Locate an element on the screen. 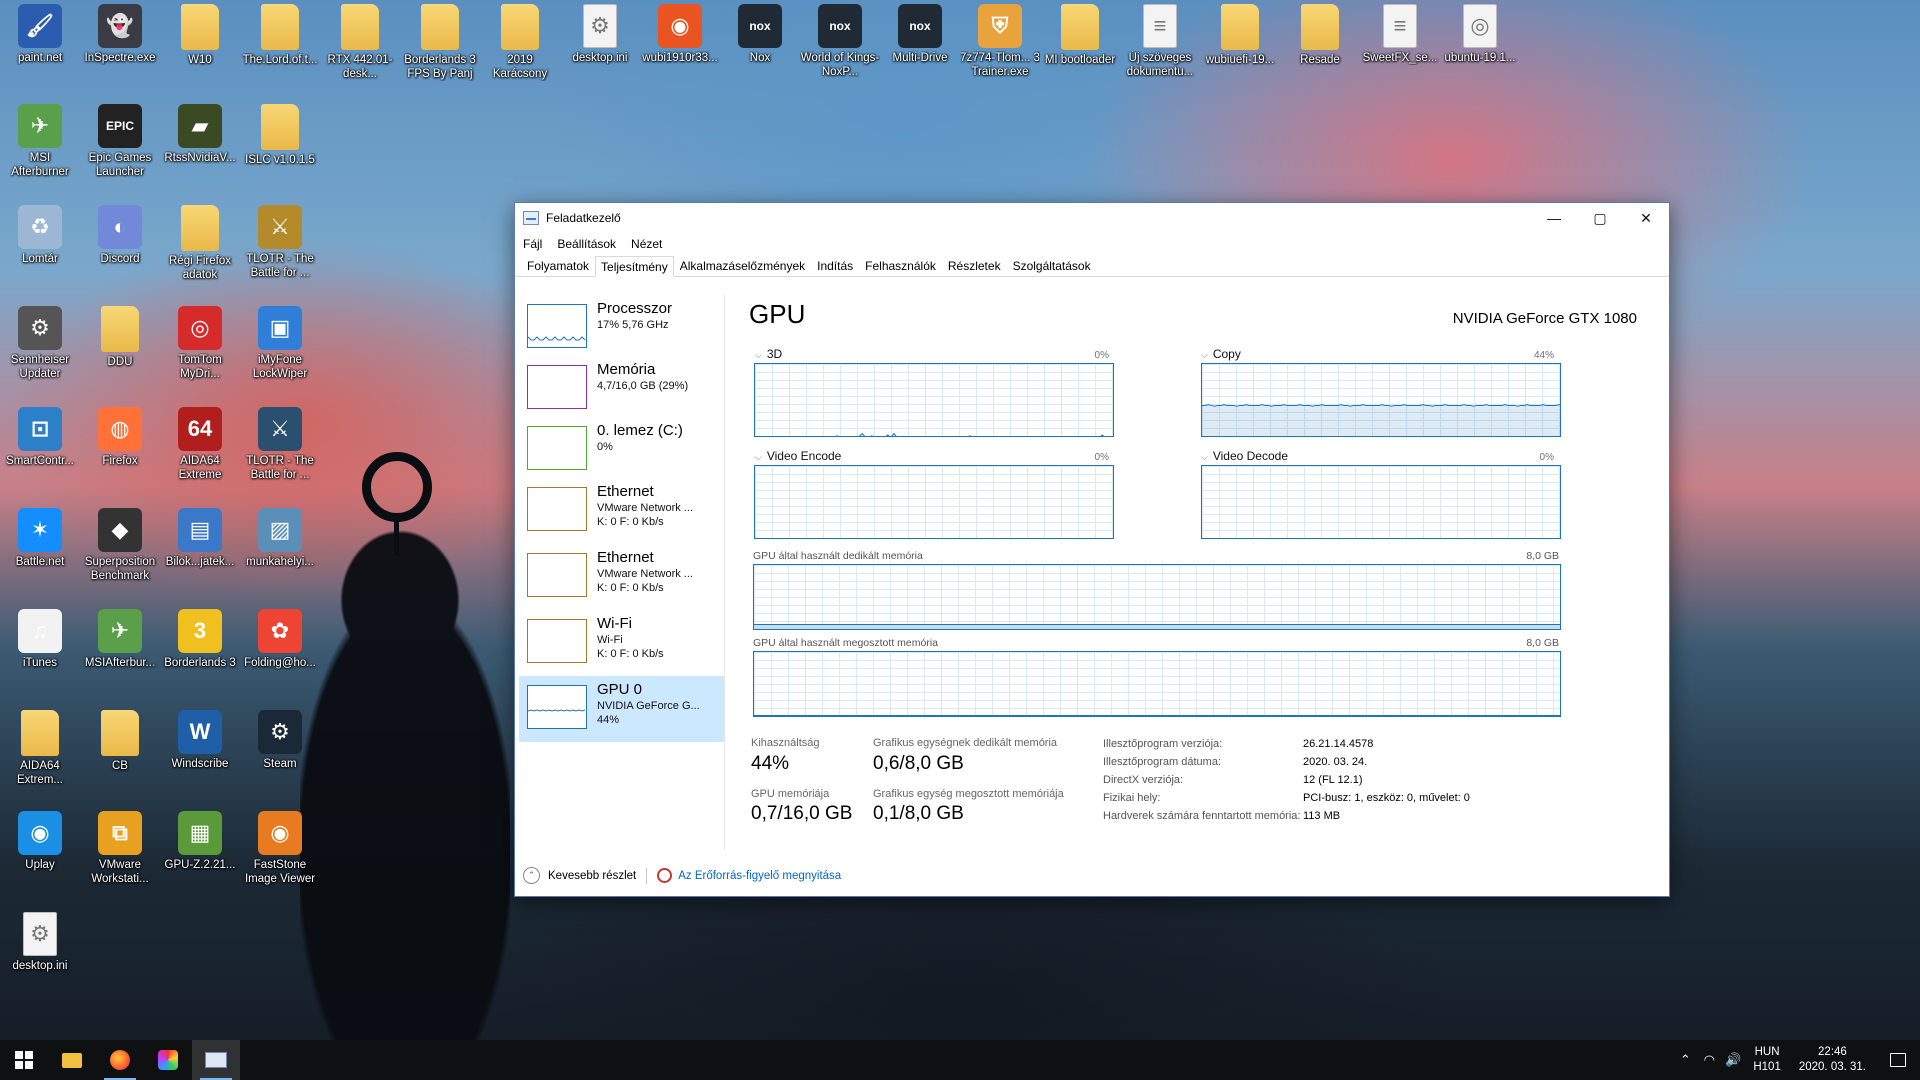  desktop-icon: ⚙ Sennheiser Updater is located at coordinates (40, 343).